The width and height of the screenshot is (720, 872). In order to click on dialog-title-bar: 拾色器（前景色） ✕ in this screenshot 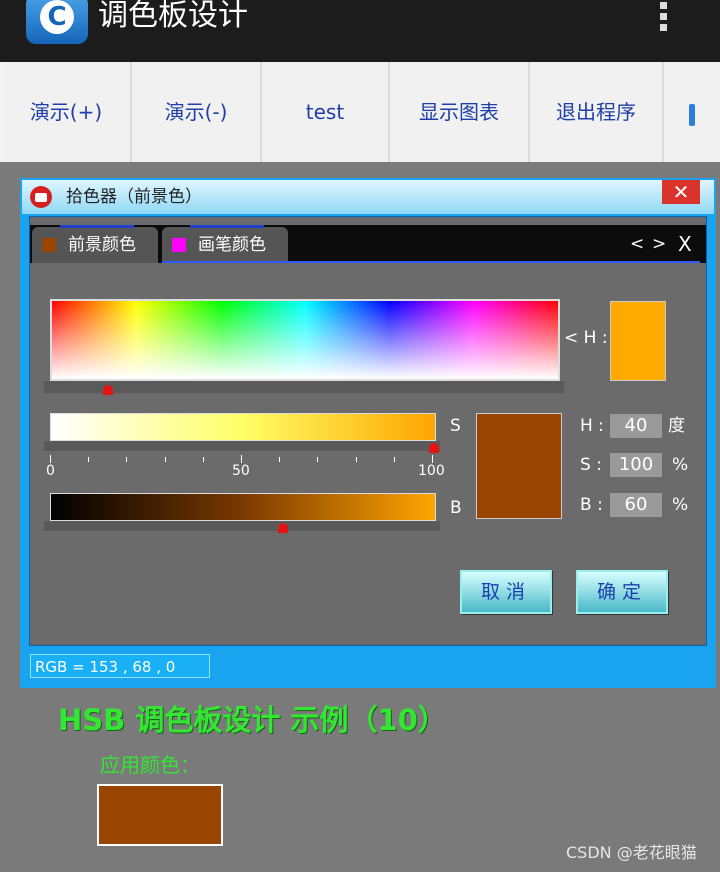, I will do `click(368, 197)`.